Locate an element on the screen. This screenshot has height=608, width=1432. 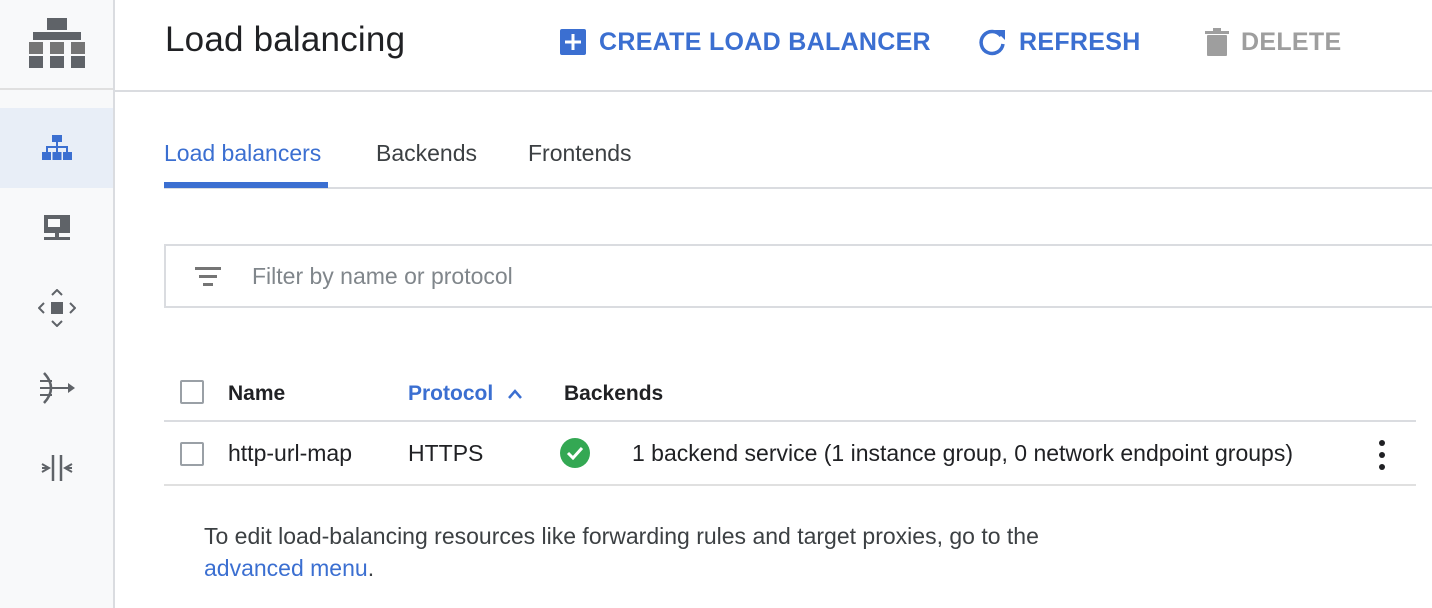
row-protocol: HTTPS is located at coordinates (446, 453).